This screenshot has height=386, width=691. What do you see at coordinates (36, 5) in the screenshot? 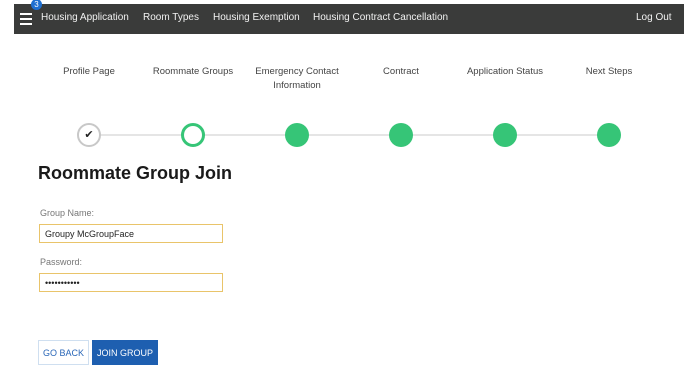
I see `notification-badge: 3` at bounding box center [36, 5].